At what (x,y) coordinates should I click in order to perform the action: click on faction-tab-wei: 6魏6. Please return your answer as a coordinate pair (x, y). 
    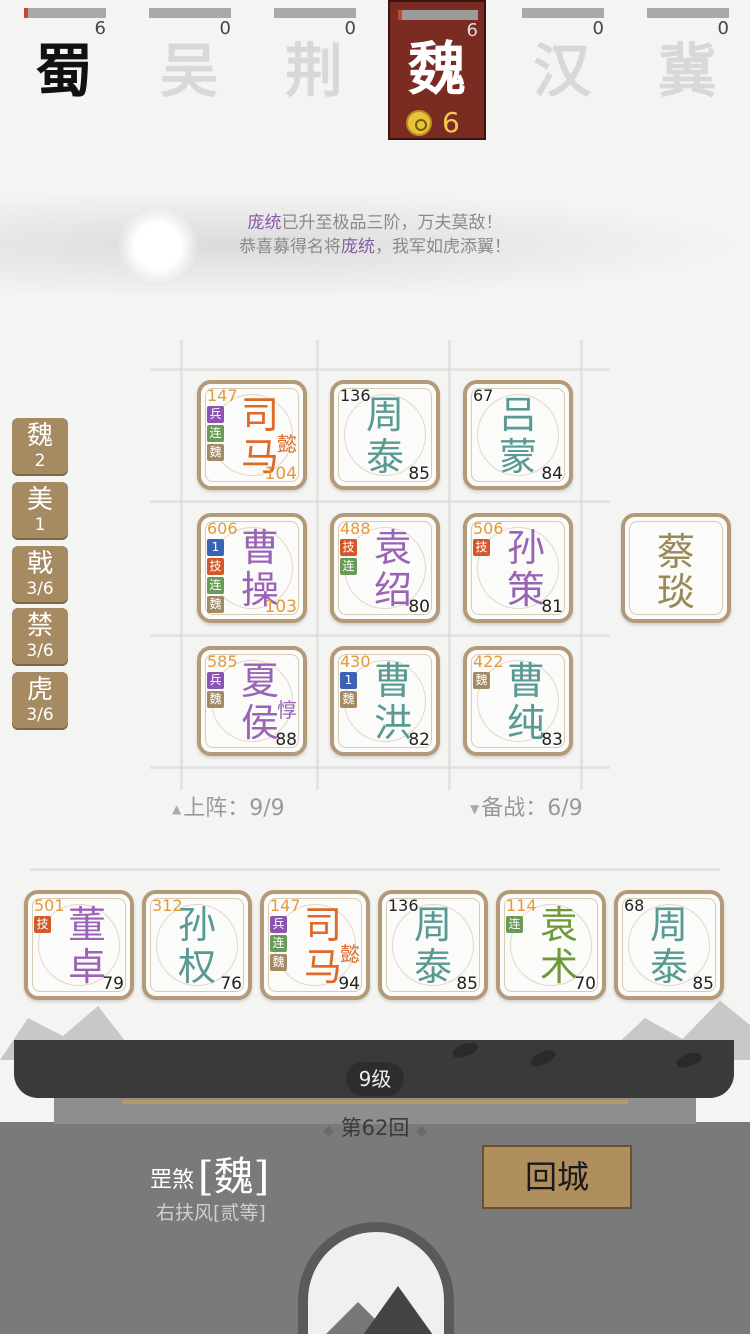
    Looking at the image, I should click on (437, 70).